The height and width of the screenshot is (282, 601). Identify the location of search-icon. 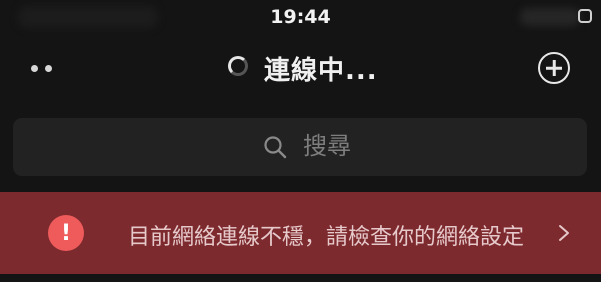
(275, 147).